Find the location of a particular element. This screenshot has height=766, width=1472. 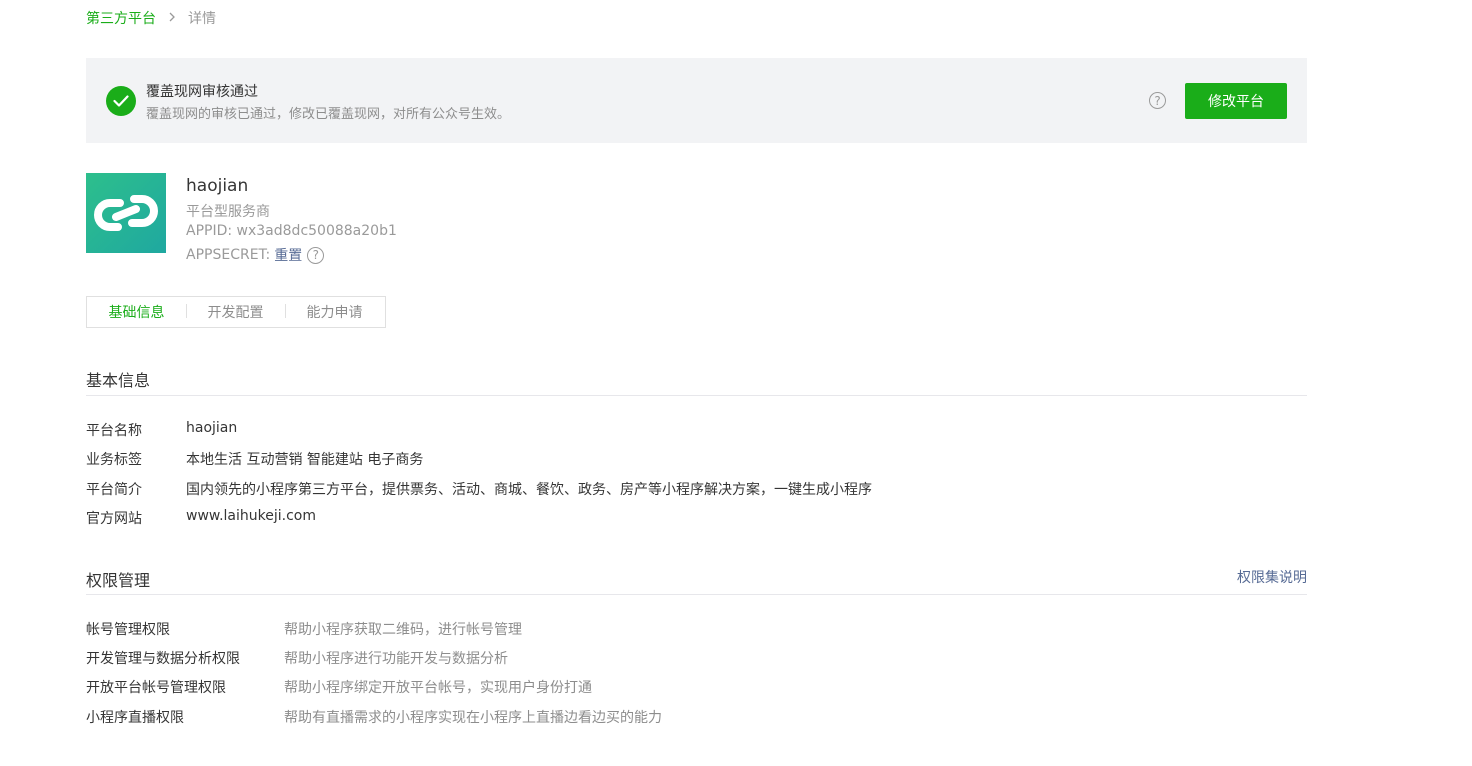

info-label: 官方网站 is located at coordinates (114, 519).